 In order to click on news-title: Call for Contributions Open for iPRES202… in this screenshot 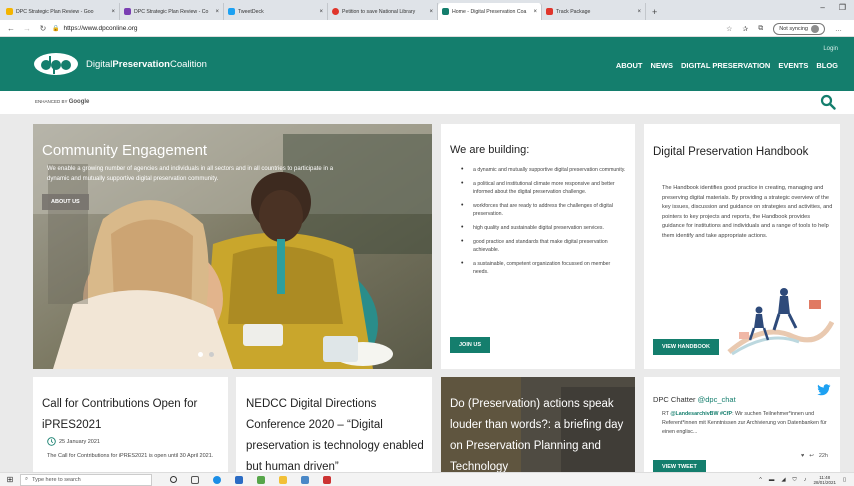, I will do `click(132, 415)`.